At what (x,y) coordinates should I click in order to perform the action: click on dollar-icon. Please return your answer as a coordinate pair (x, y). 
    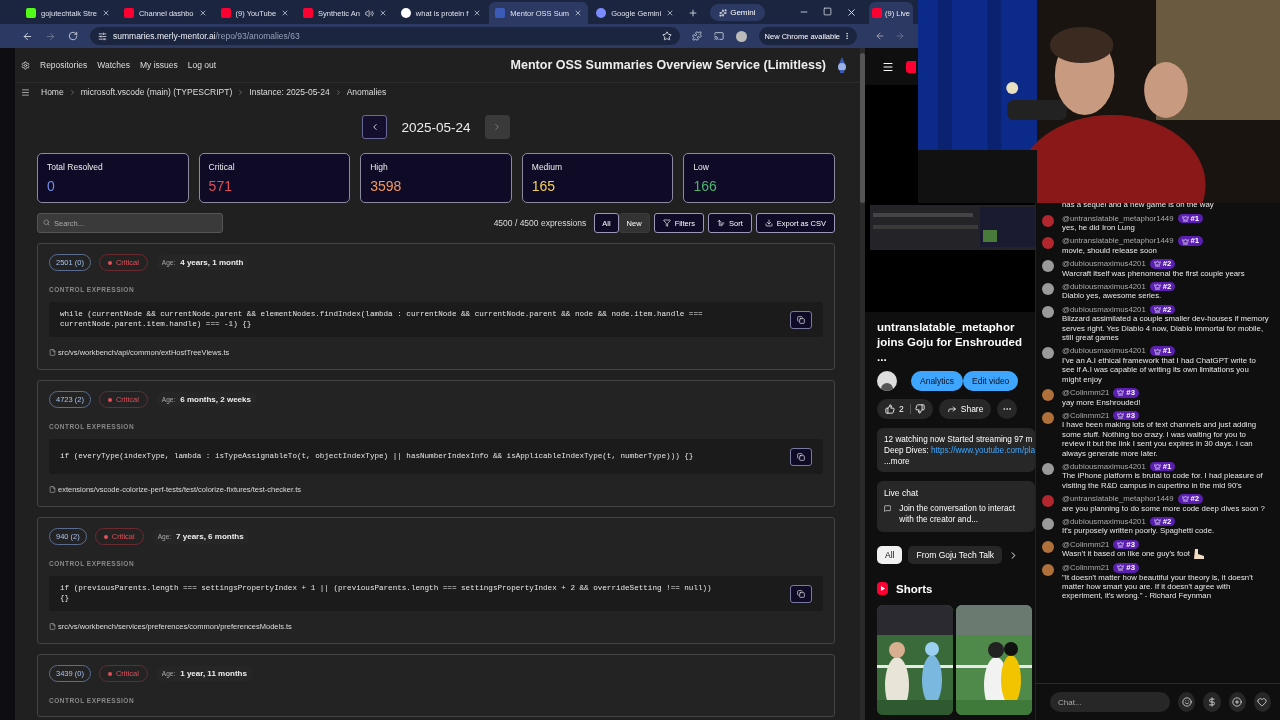
    Looking at the image, I should click on (1211, 702).